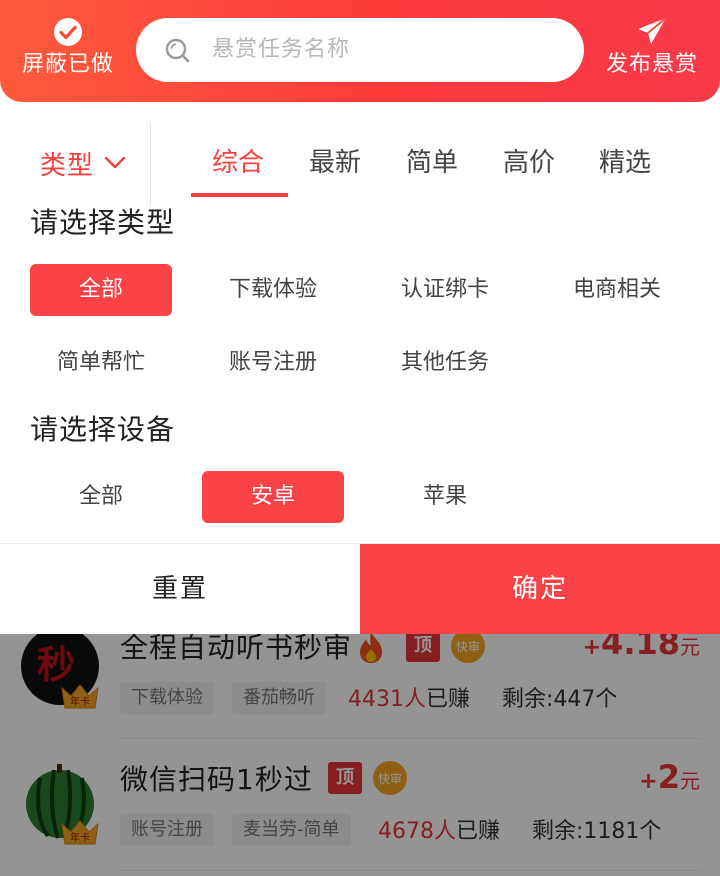  I want to click on hide-done-label: 屏蔽已做, so click(67, 64).